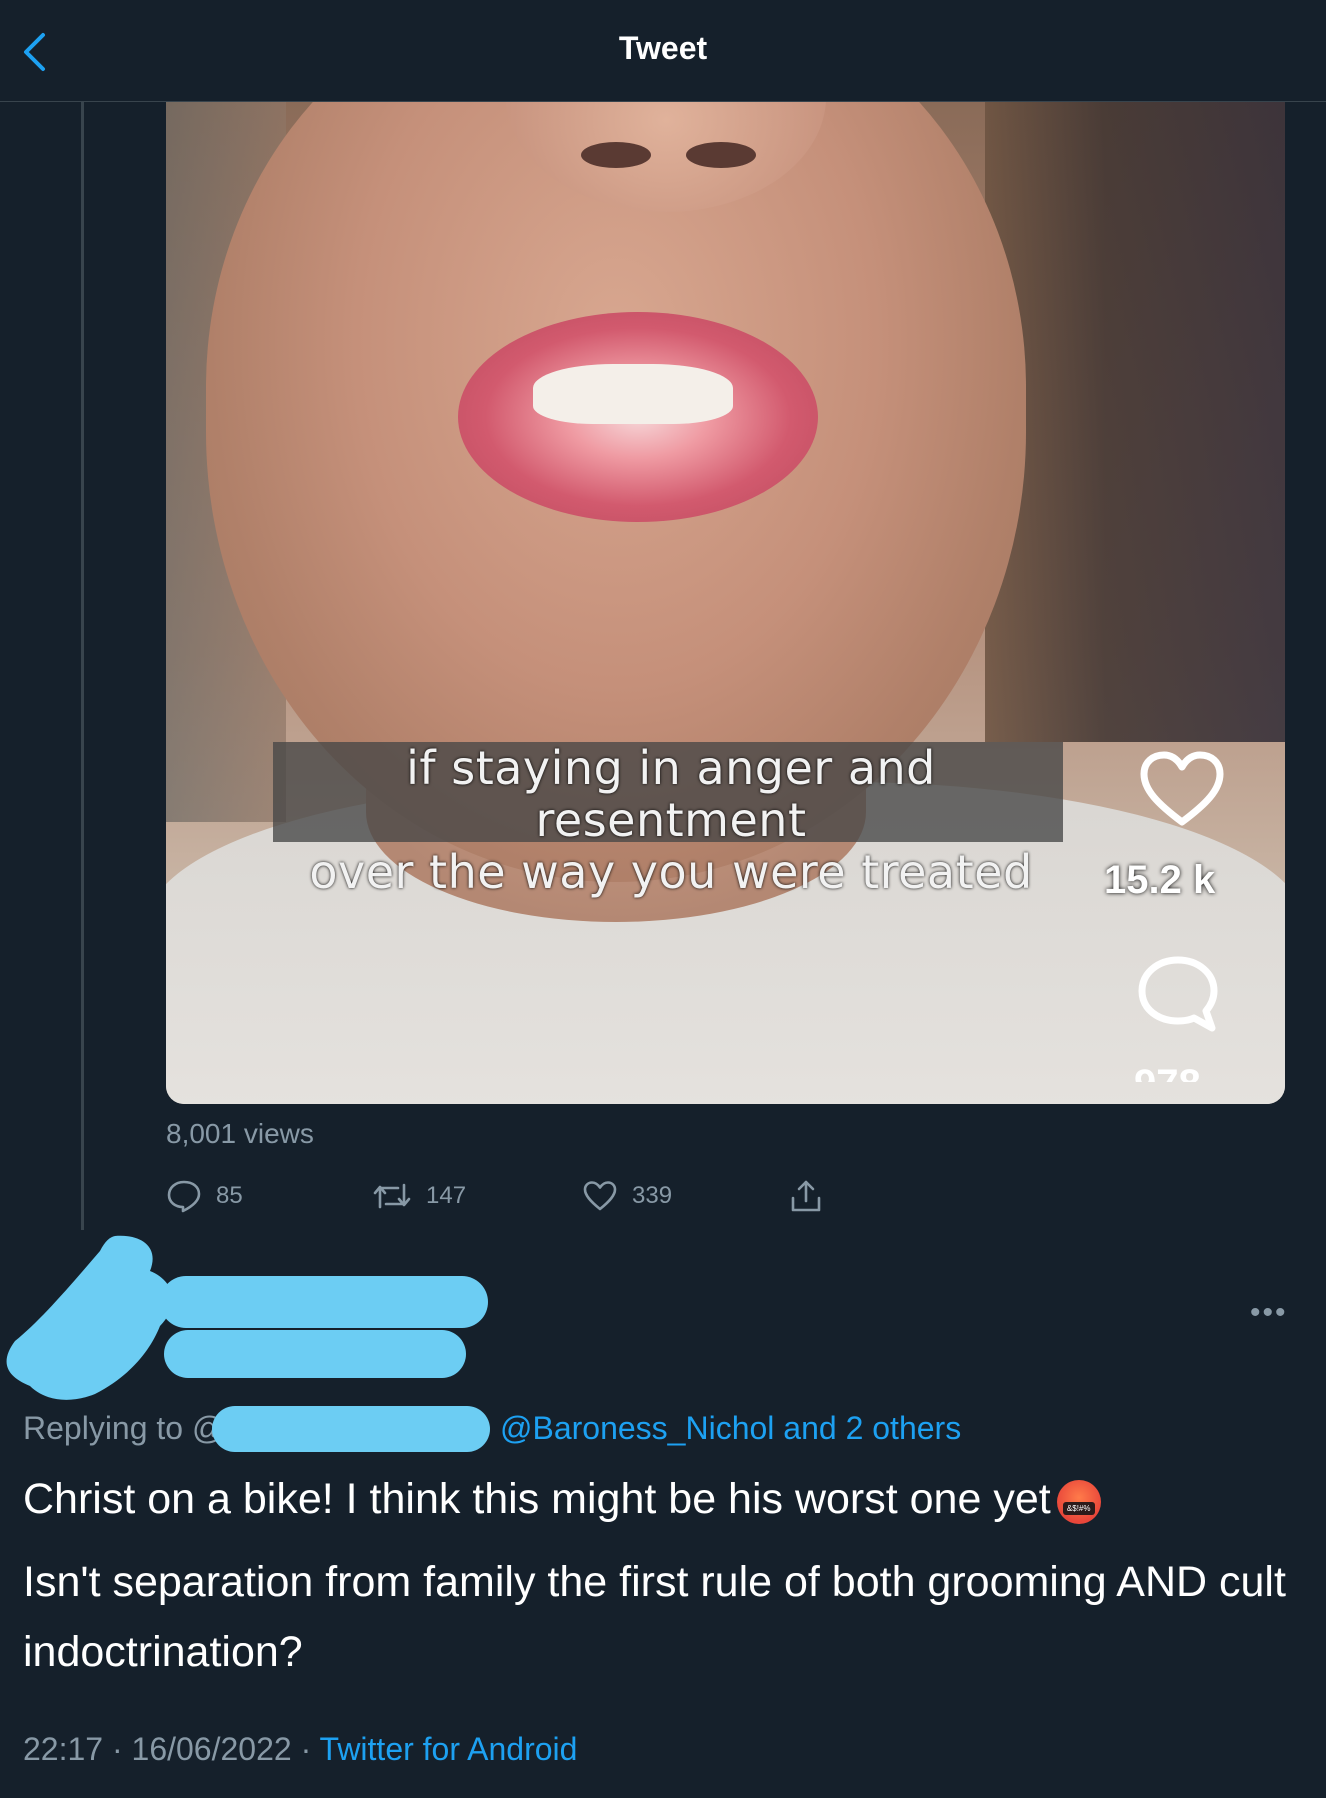 The image size is (1326, 1798). Describe the element at coordinates (633, 394) in the screenshot. I see `video-teeth` at that location.